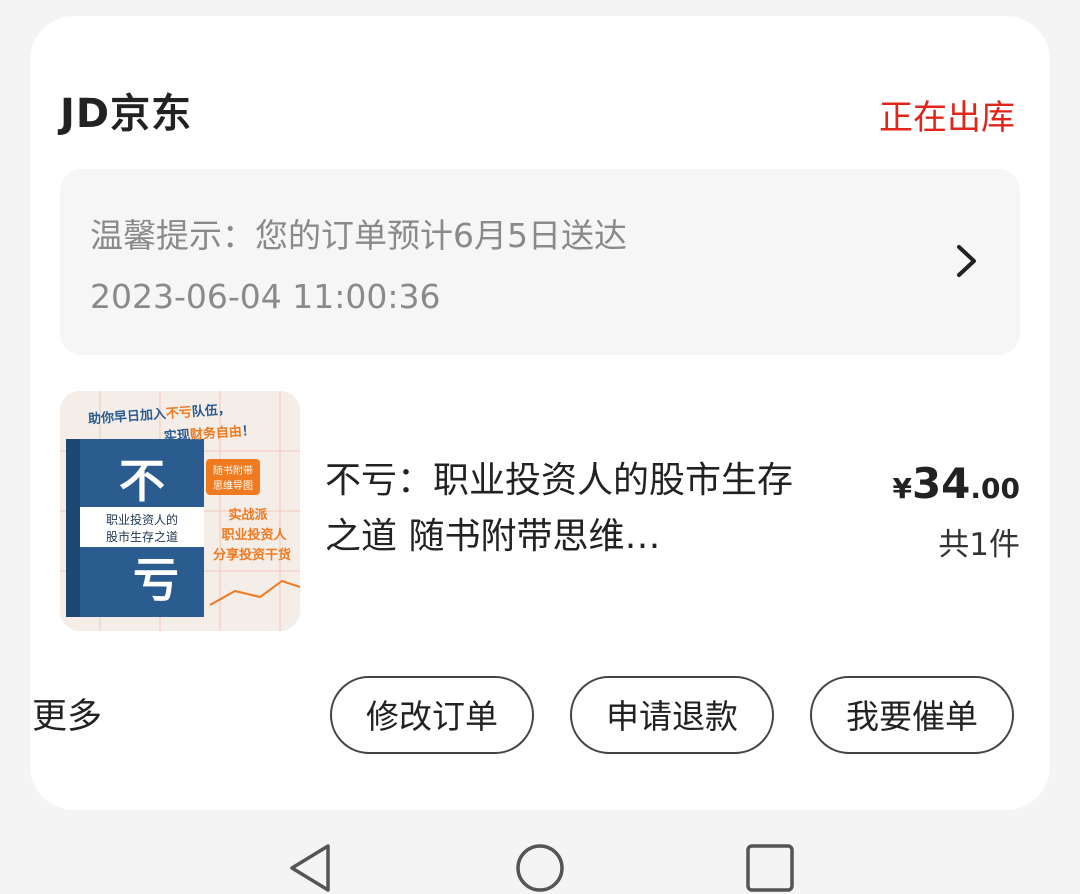 Image resolution: width=1080 pixels, height=894 pixels. Describe the element at coordinates (254, 535) in the screenshot. I see `cover-slogan-2: 职业投资人` at that location.